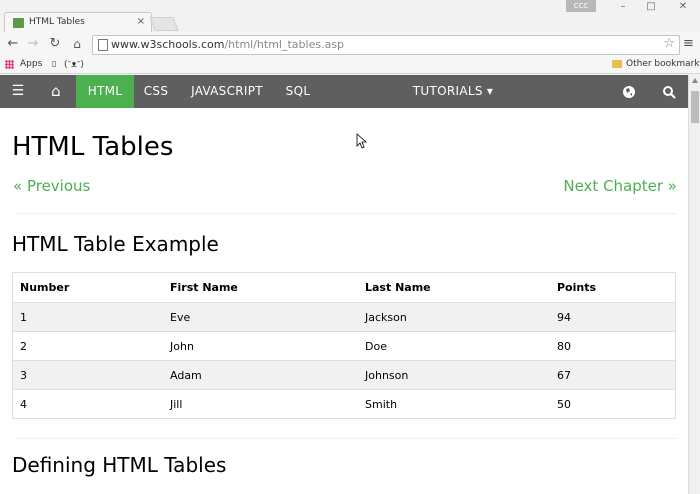 Image resolution: width=700 pixels, height=494 pixels. Describe the element at coordinates (663, 64) in the screenshot. I see `other-bookmarks: Other bookmarks` at that location.